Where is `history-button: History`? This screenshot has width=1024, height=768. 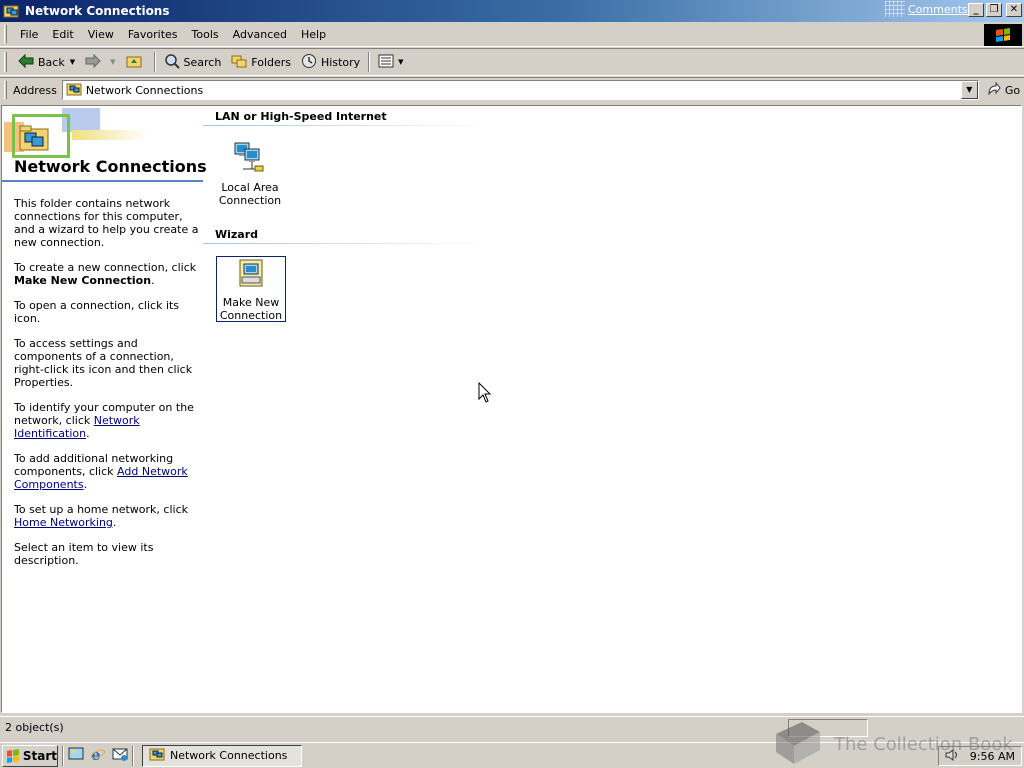
history-button: History is located at coordinates (330, 62).